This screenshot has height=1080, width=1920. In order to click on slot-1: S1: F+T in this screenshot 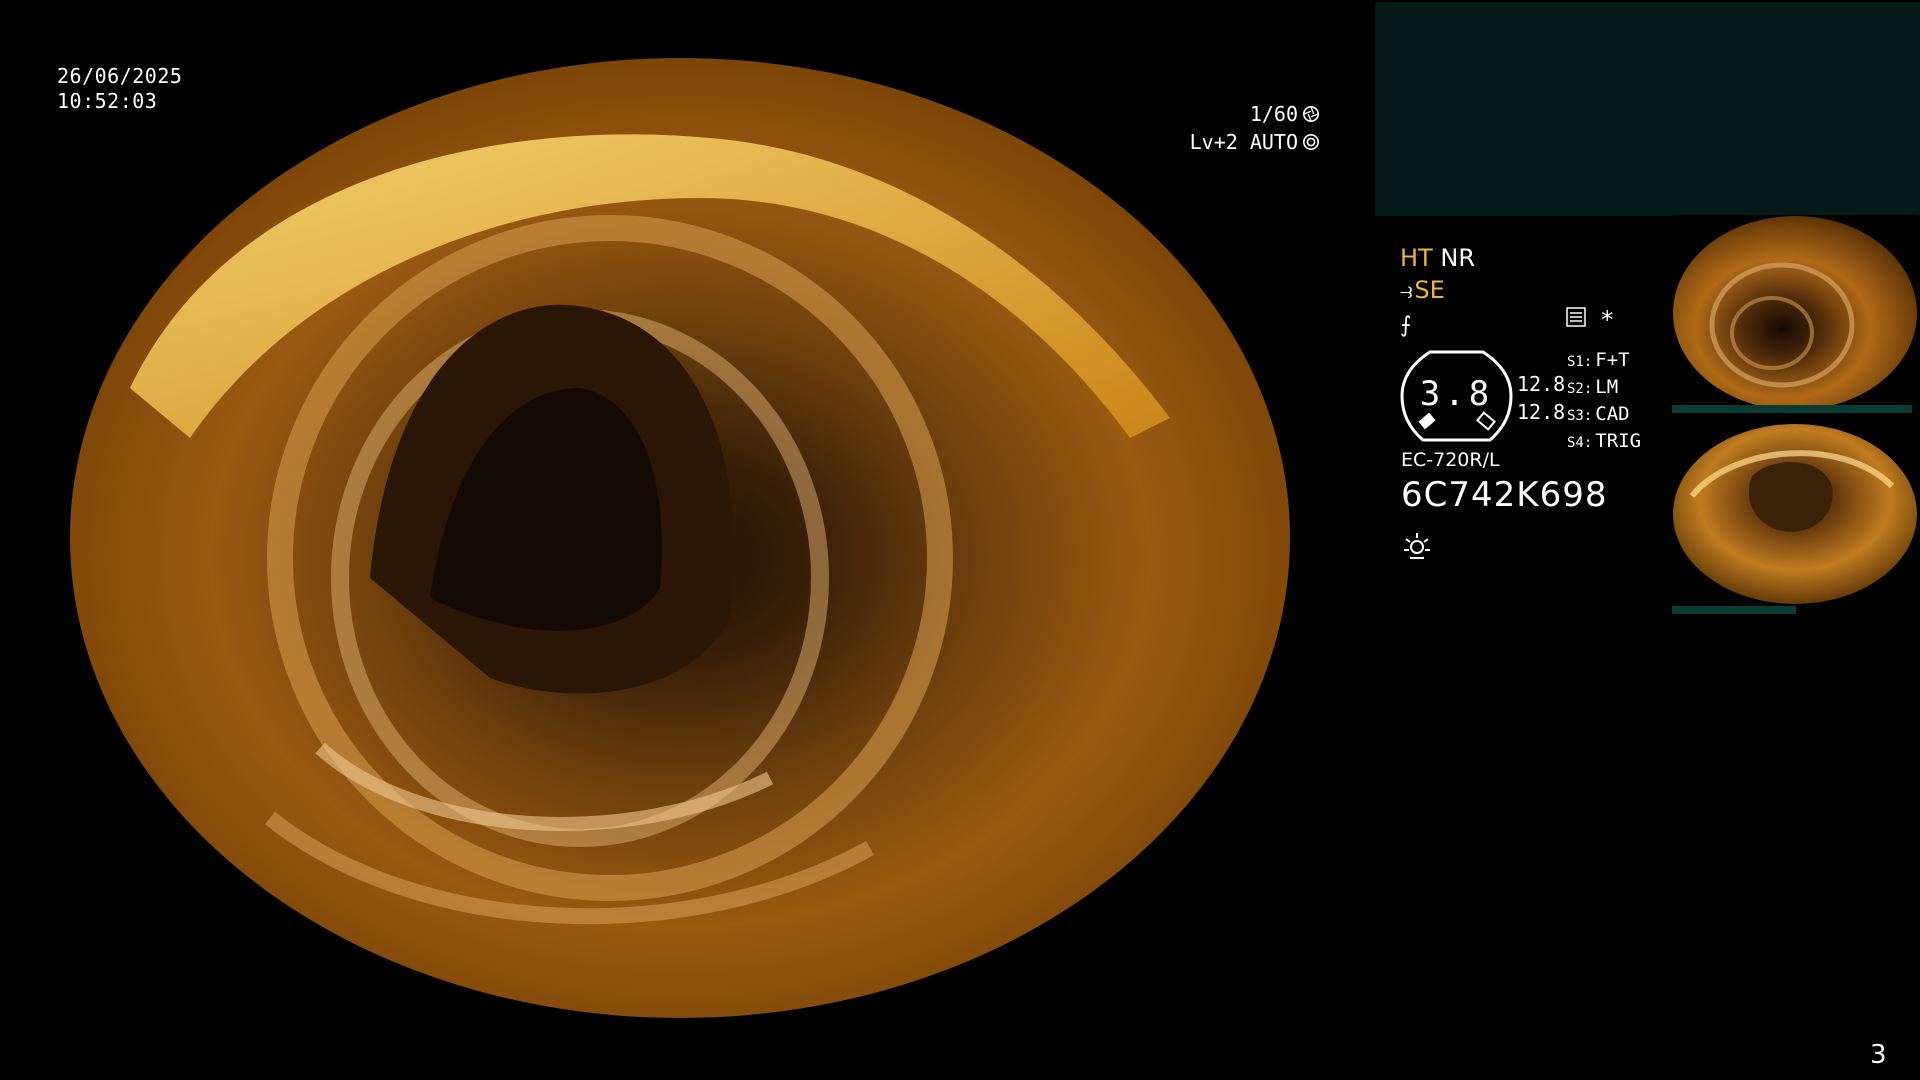, I will do `click(1598, 360)`.